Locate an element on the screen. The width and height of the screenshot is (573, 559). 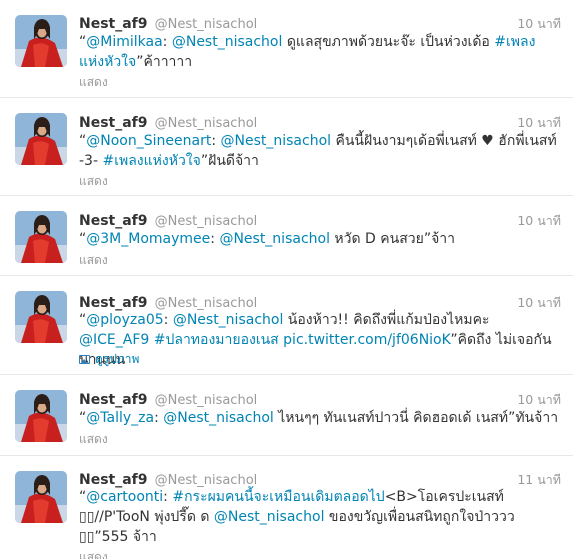
photo-icon is located at coordinates (84, 359).